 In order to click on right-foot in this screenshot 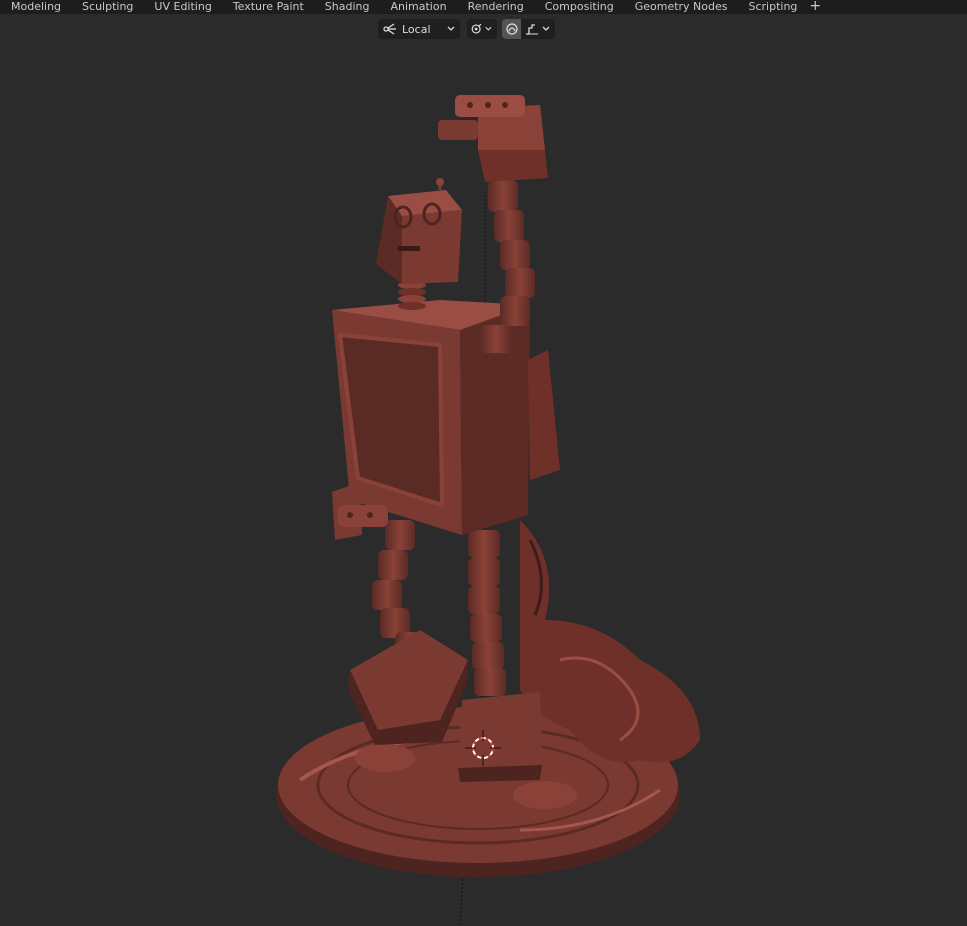, I will do `click(500, 730)`.